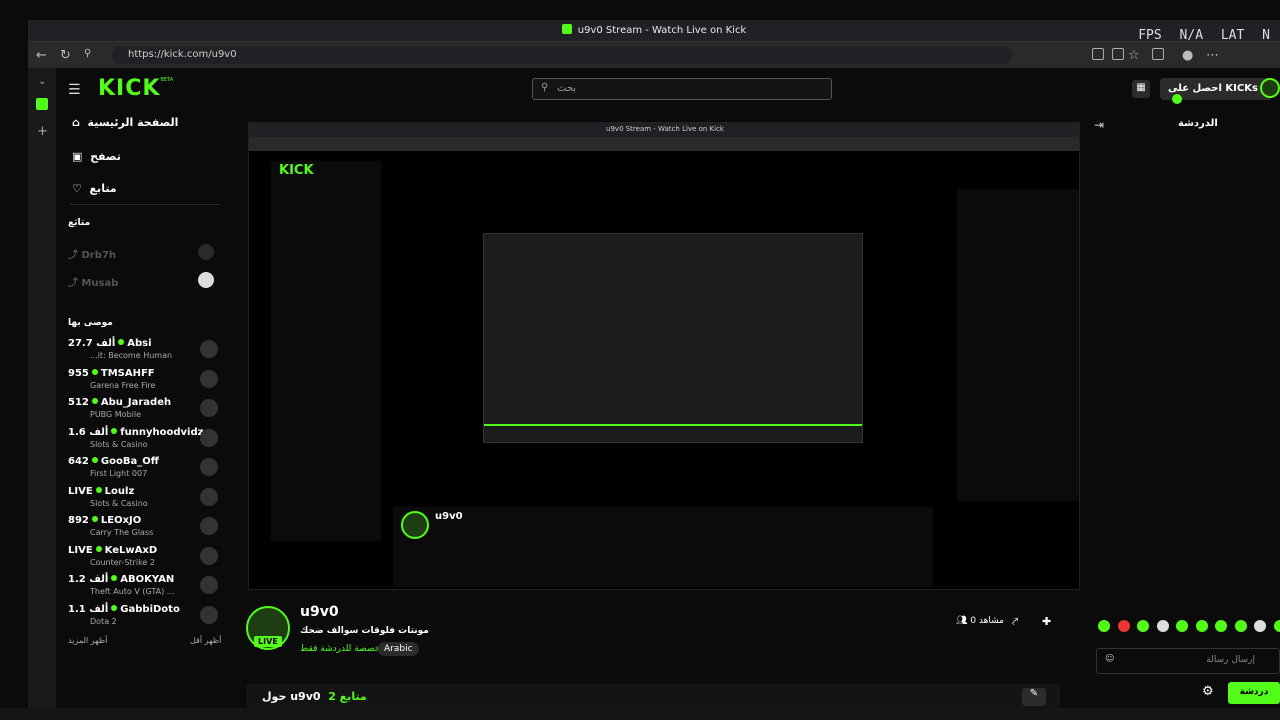  Describe the element at coordinates (1118, 54) in the screenshot. I see `extension-icon` at that location.